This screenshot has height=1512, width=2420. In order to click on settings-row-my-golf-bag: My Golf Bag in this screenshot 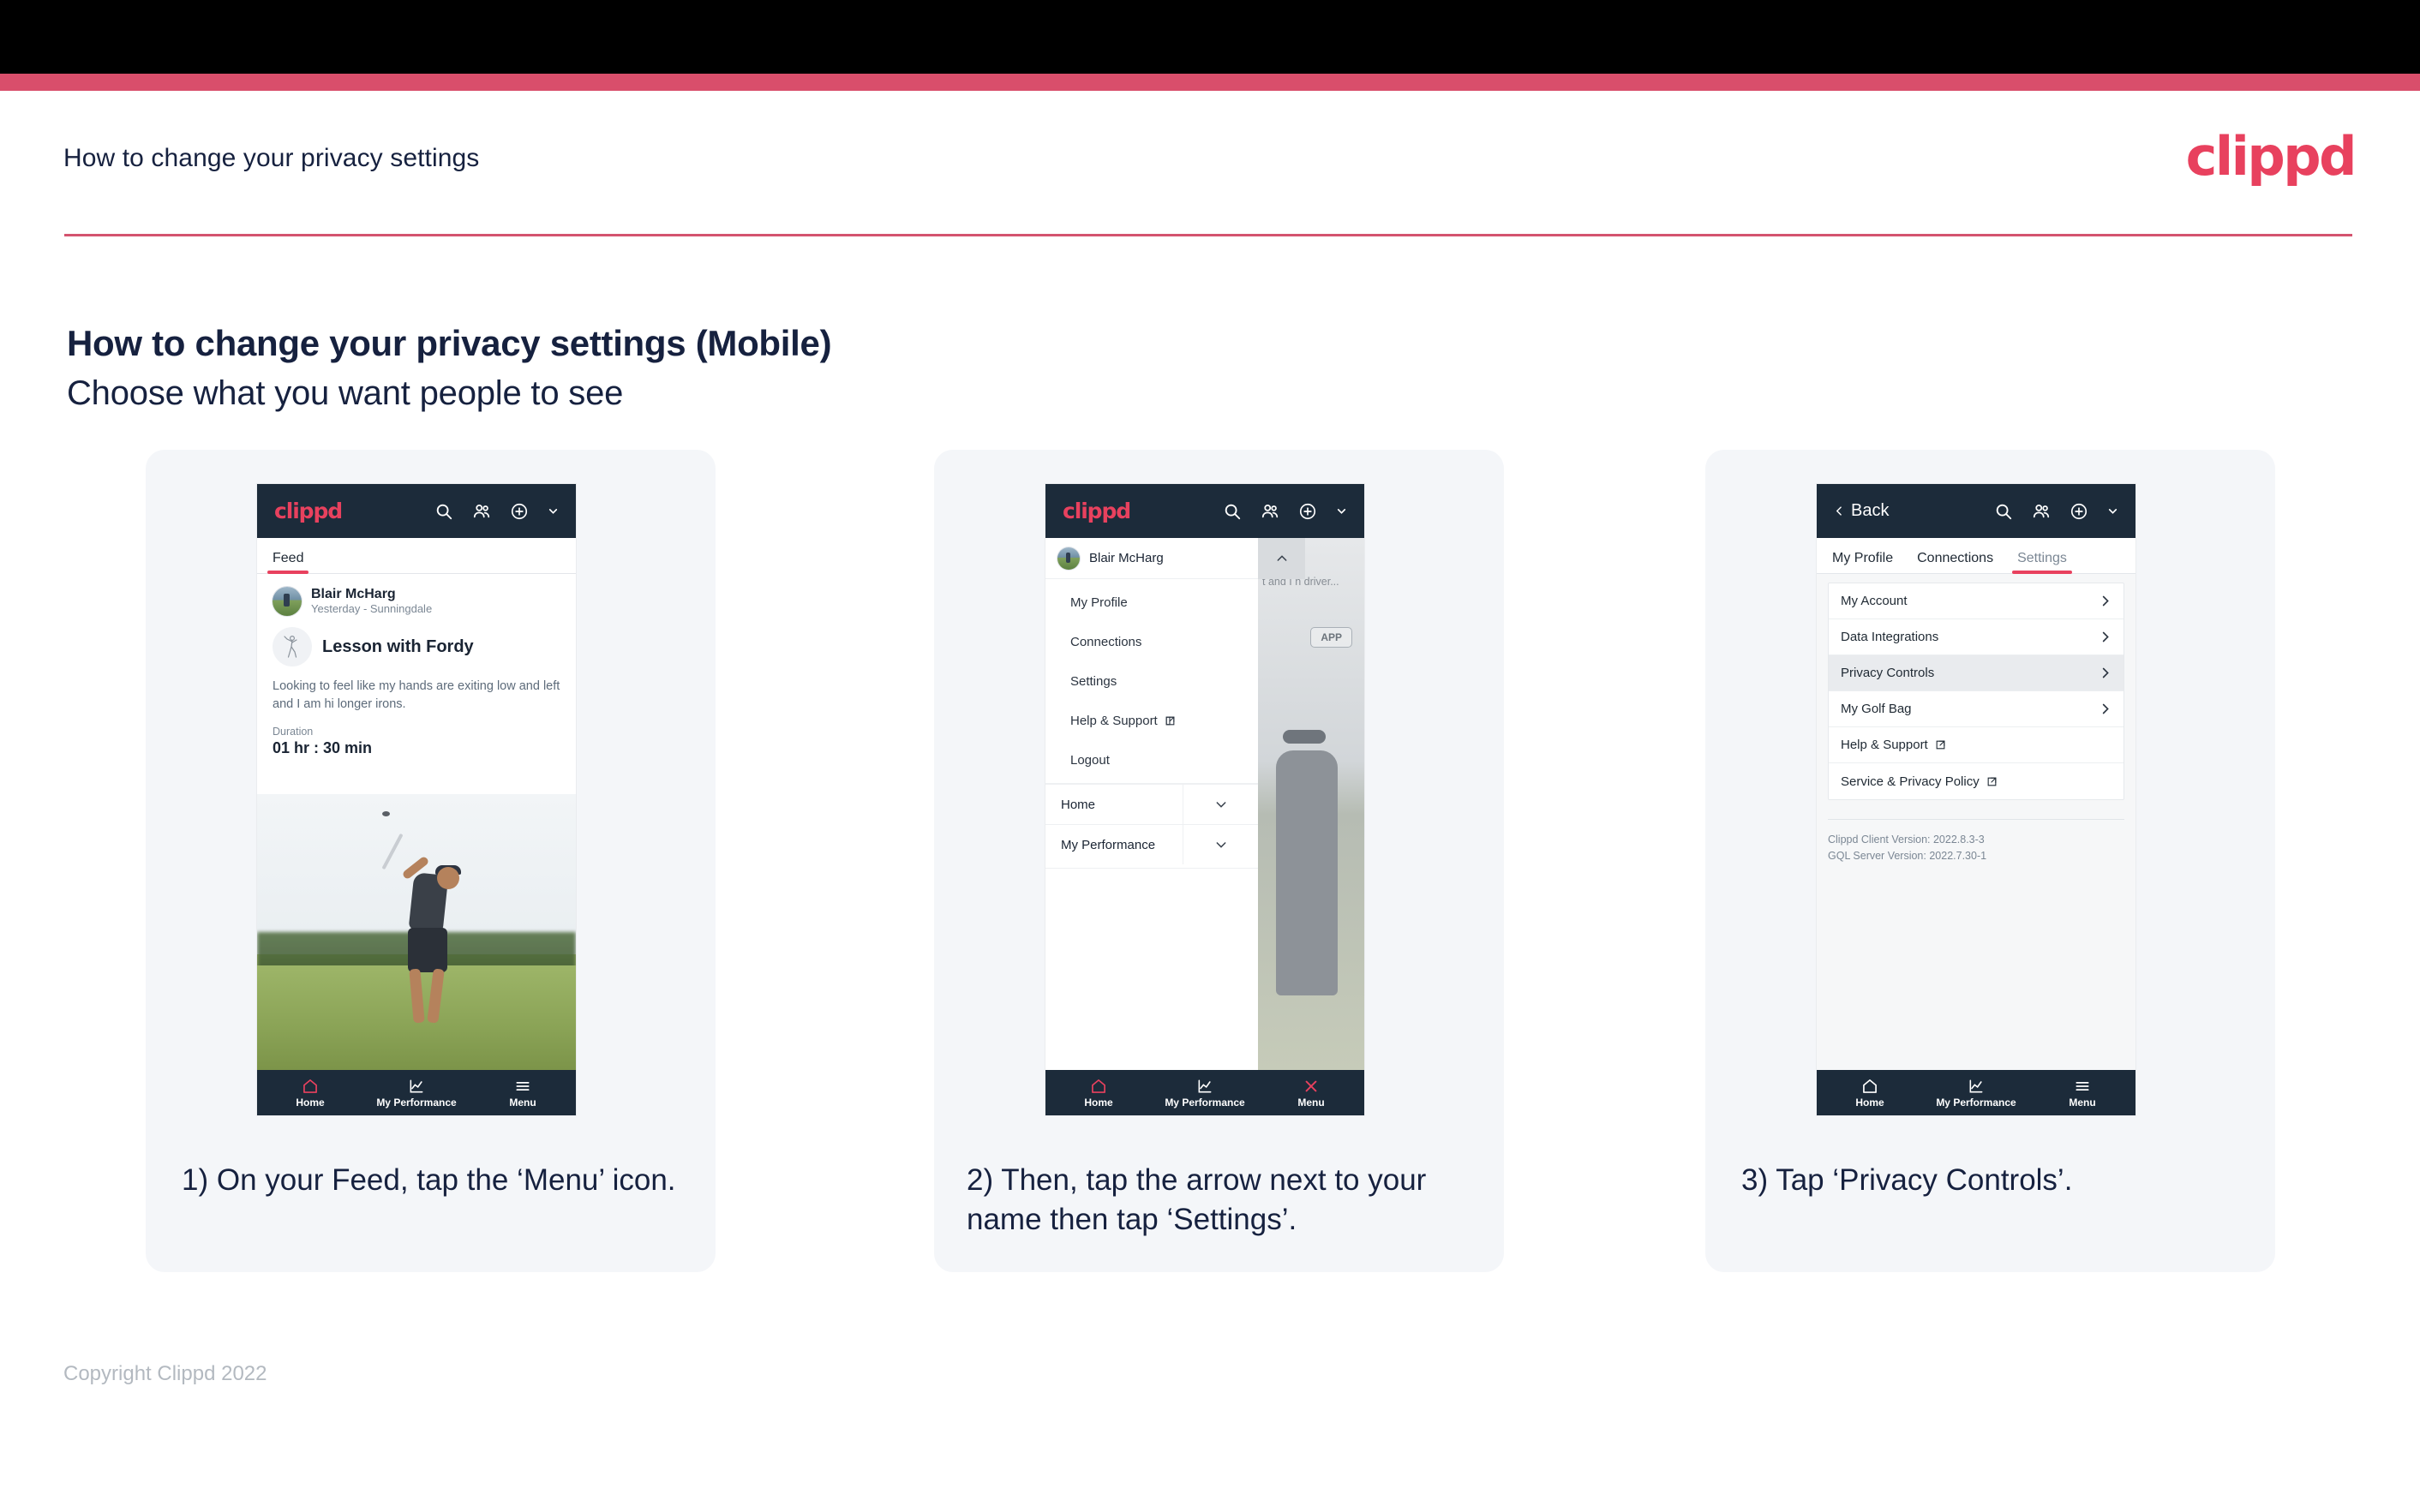, I will do `click(1976, 709)`.